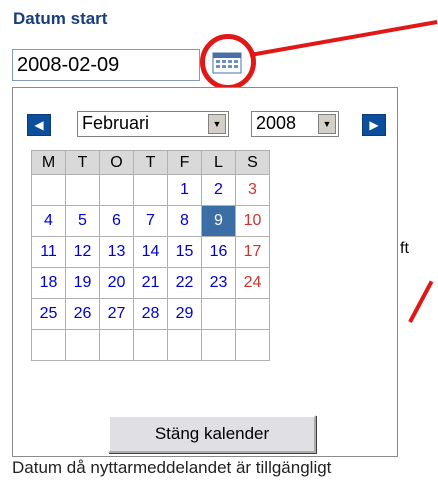 The height and width of the screenshot is (480, 438). I want to click on weekday-header: L, so click(218, 162).